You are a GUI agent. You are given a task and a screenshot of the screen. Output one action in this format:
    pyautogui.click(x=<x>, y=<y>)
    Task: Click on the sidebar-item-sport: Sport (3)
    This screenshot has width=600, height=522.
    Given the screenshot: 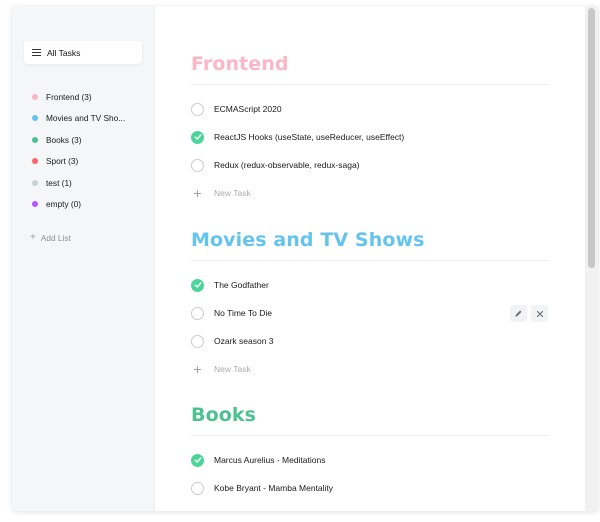 What is the action you would take?
    pyautogui.click(x=78, y=162)
    